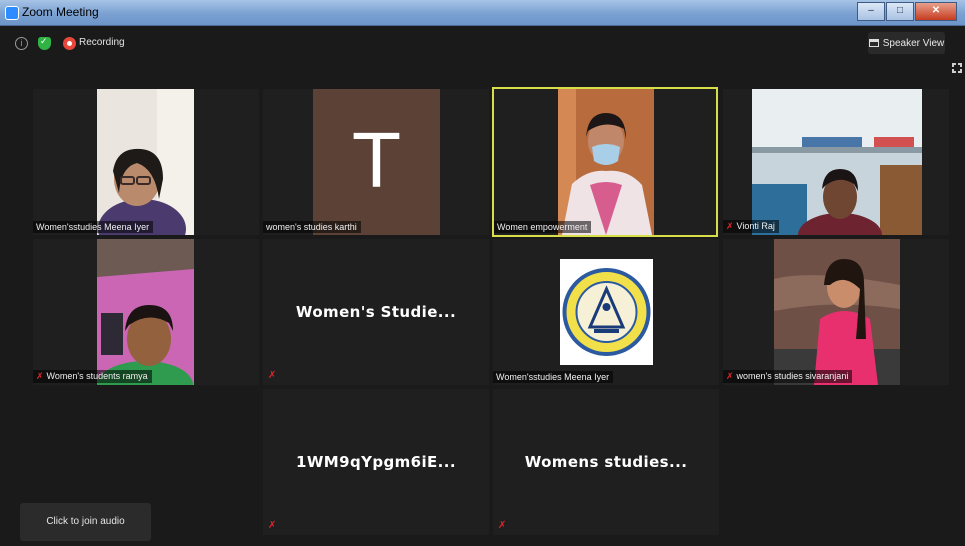 Image resolution: width=965 pixels, height=546 pixels. I want to click on participant-tile: Womens studies... ✗, so click(606, 462).